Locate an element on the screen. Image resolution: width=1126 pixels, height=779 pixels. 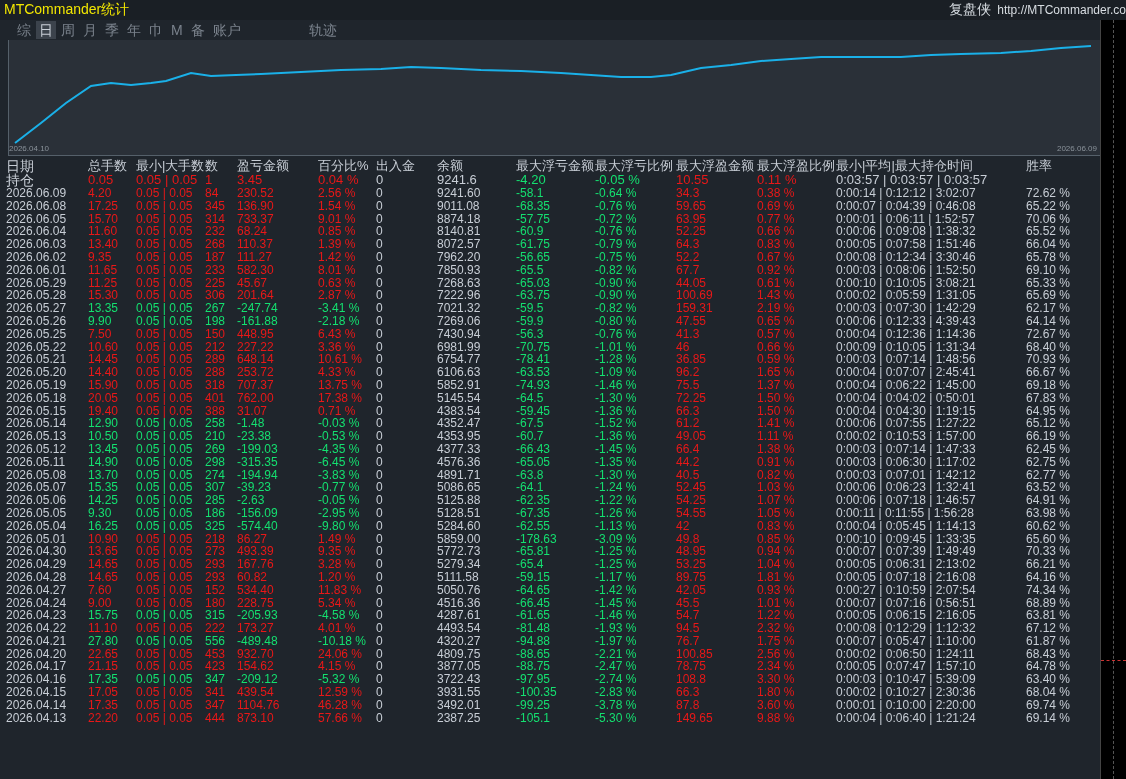
lots-total-cell-text: 11.25 is located at coordinates (103, 283).